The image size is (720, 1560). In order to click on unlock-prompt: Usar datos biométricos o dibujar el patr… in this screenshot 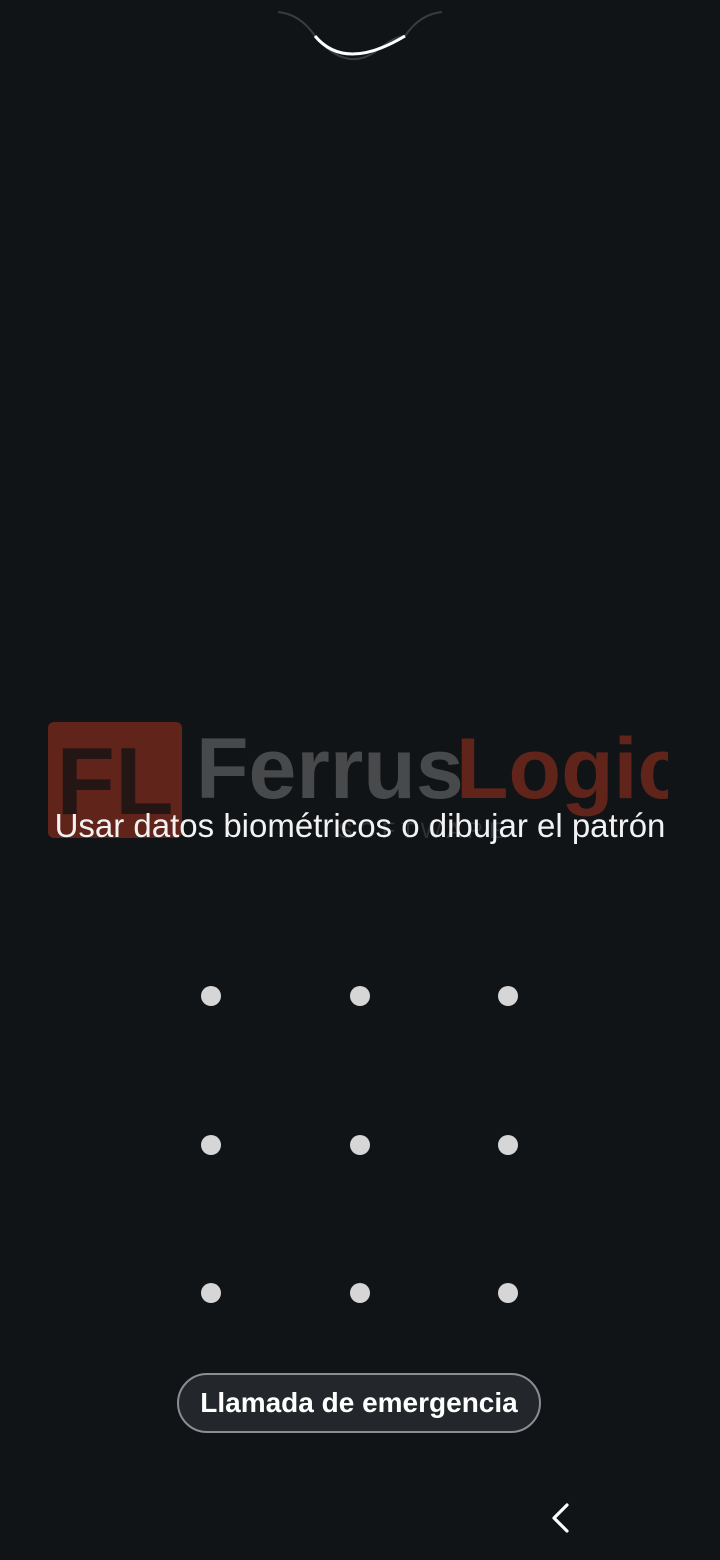, I will do `click(360, 825)`.